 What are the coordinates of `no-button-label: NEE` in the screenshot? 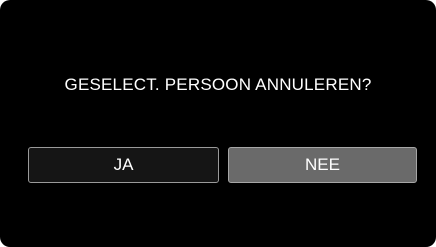 It's located at (322, 164).